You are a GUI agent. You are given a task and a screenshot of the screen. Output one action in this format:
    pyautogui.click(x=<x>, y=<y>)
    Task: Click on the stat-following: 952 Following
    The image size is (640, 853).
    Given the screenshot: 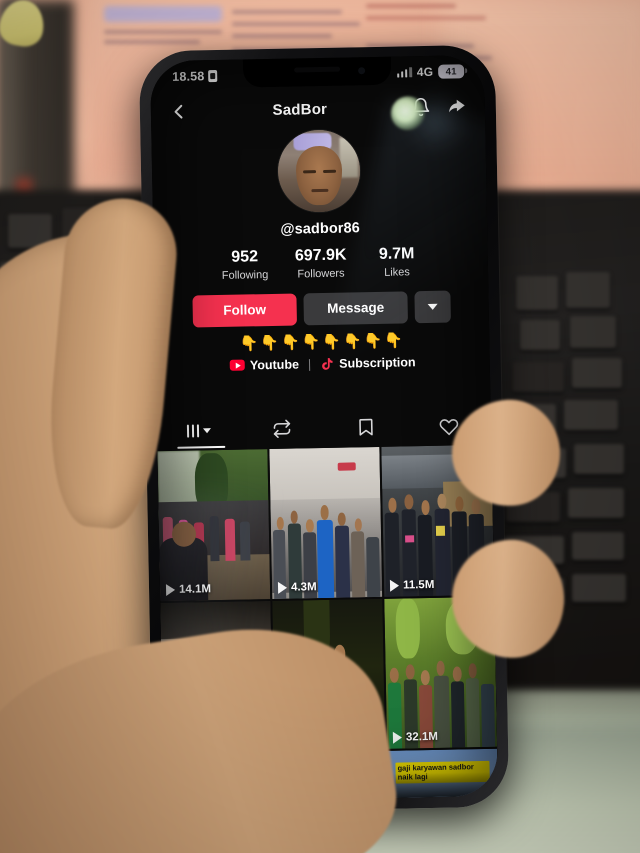 What is the action you would take?
    pyautogui.click(x=245, y=265)
    